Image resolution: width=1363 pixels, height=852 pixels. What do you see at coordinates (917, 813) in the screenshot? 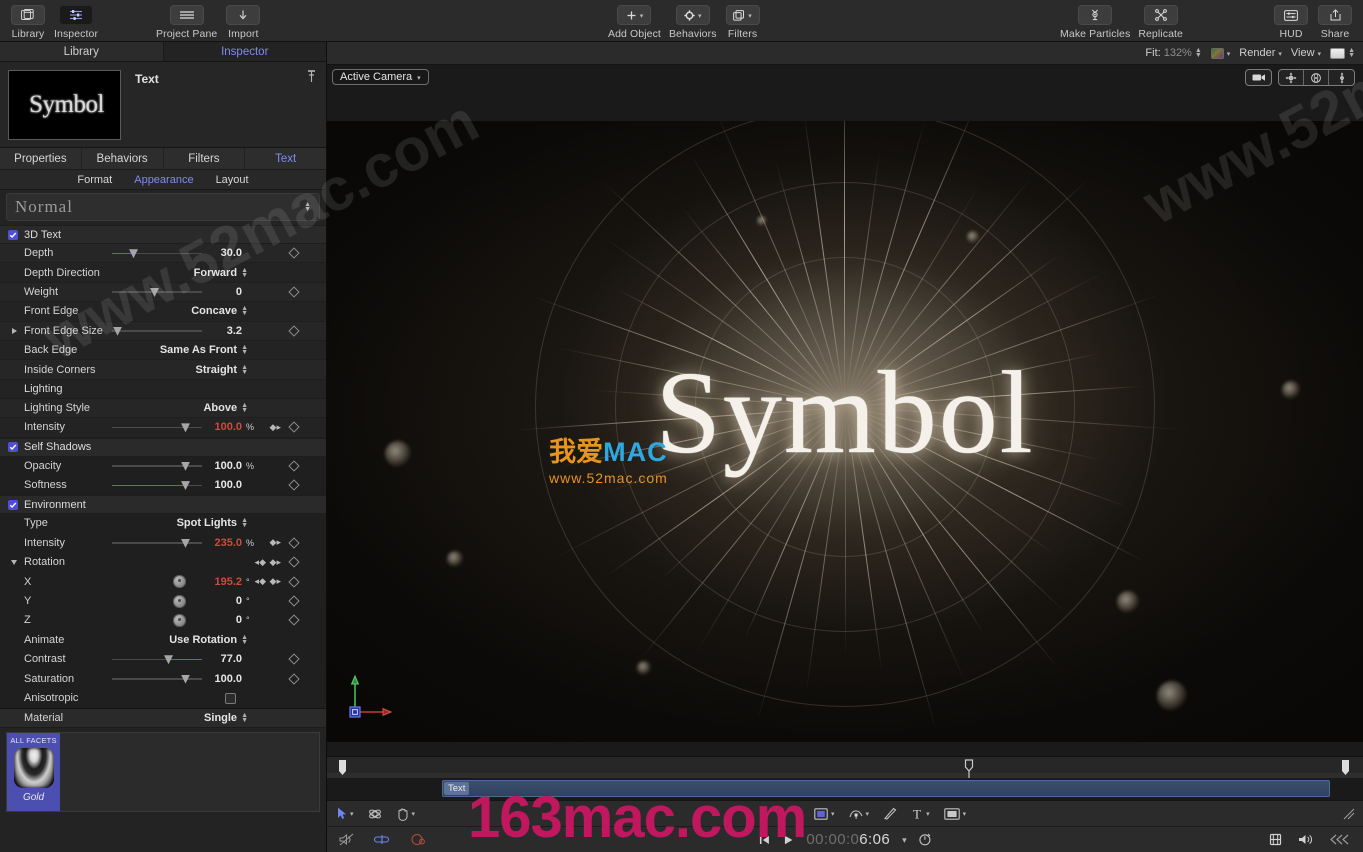
I see `text-tool-icon: T` at bounding box center [917, 813].